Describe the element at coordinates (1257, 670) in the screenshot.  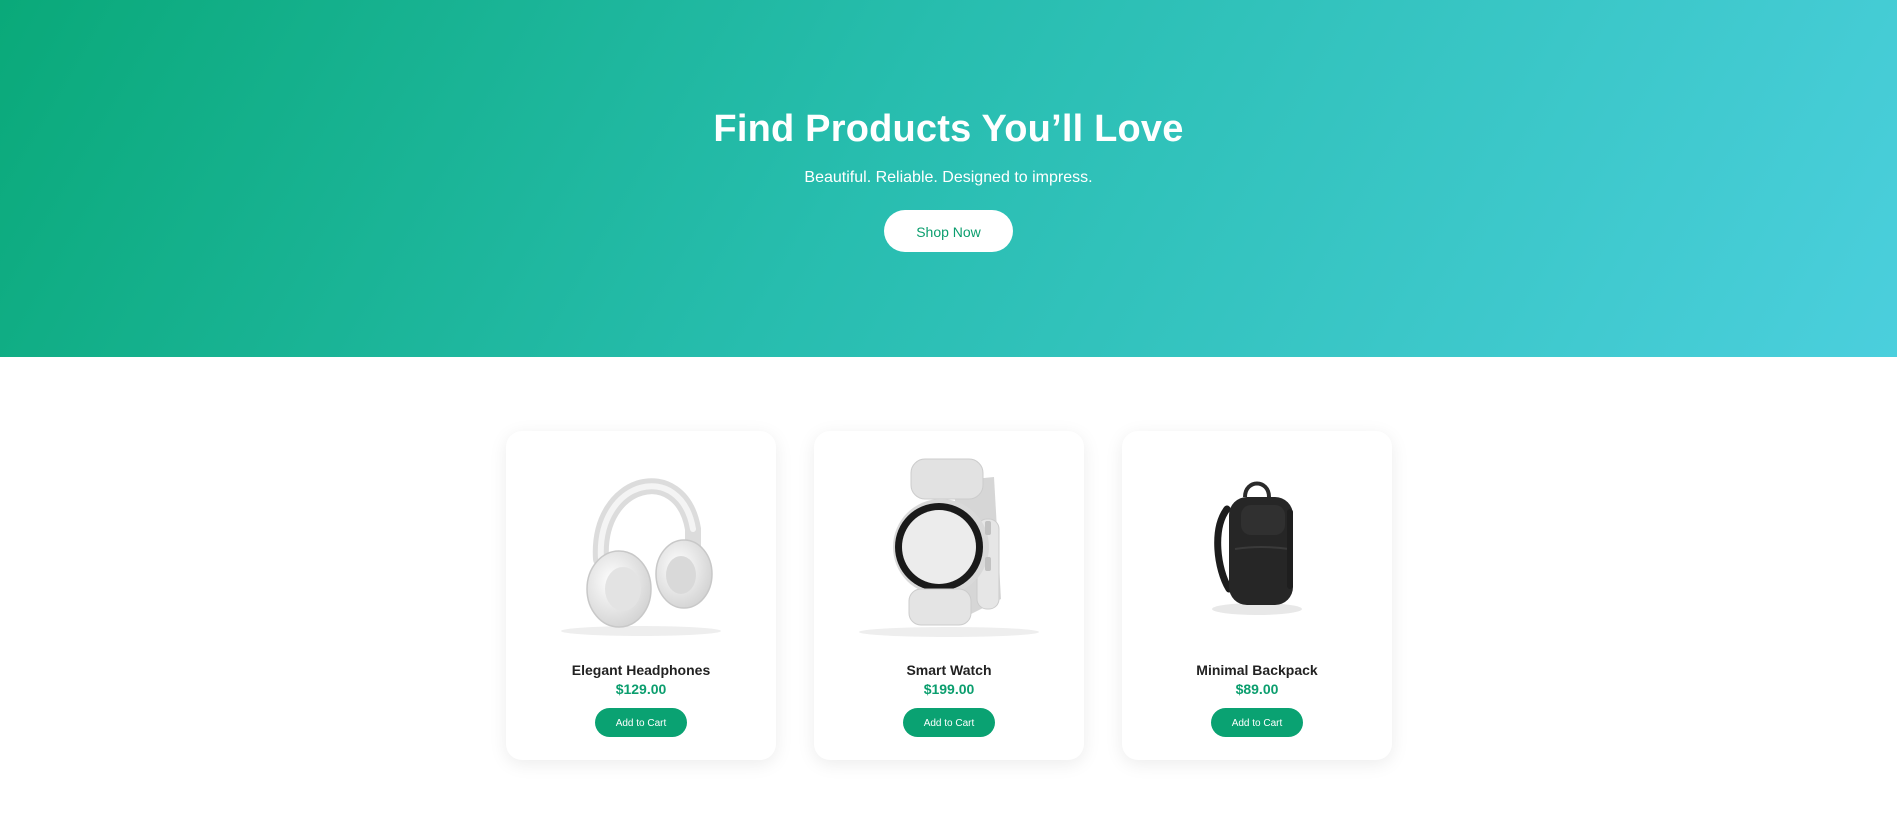
I see `product-name: Minimal Backpack` at that location.